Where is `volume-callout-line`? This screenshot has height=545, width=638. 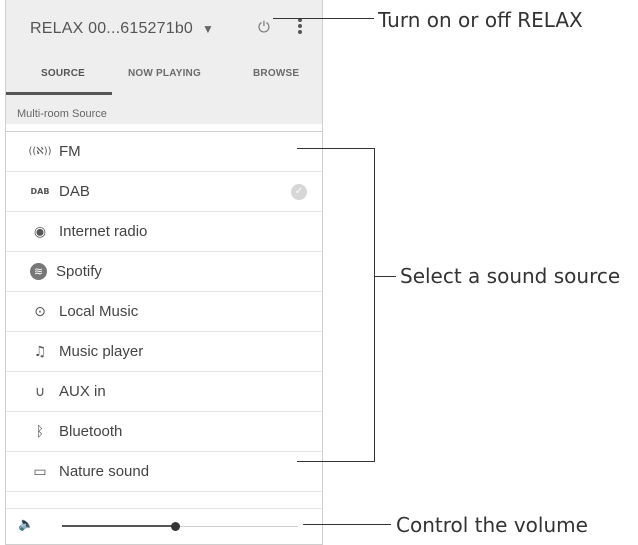
volume-callout-line is located at coordinates (347, 524).